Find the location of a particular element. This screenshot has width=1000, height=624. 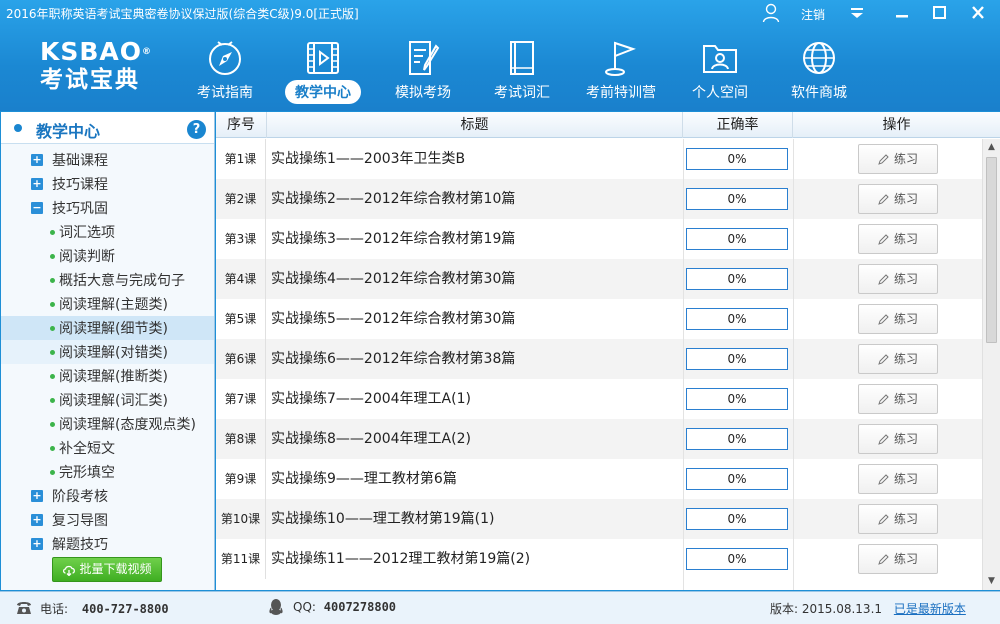

close-icon is located at coordinates (978, 13).